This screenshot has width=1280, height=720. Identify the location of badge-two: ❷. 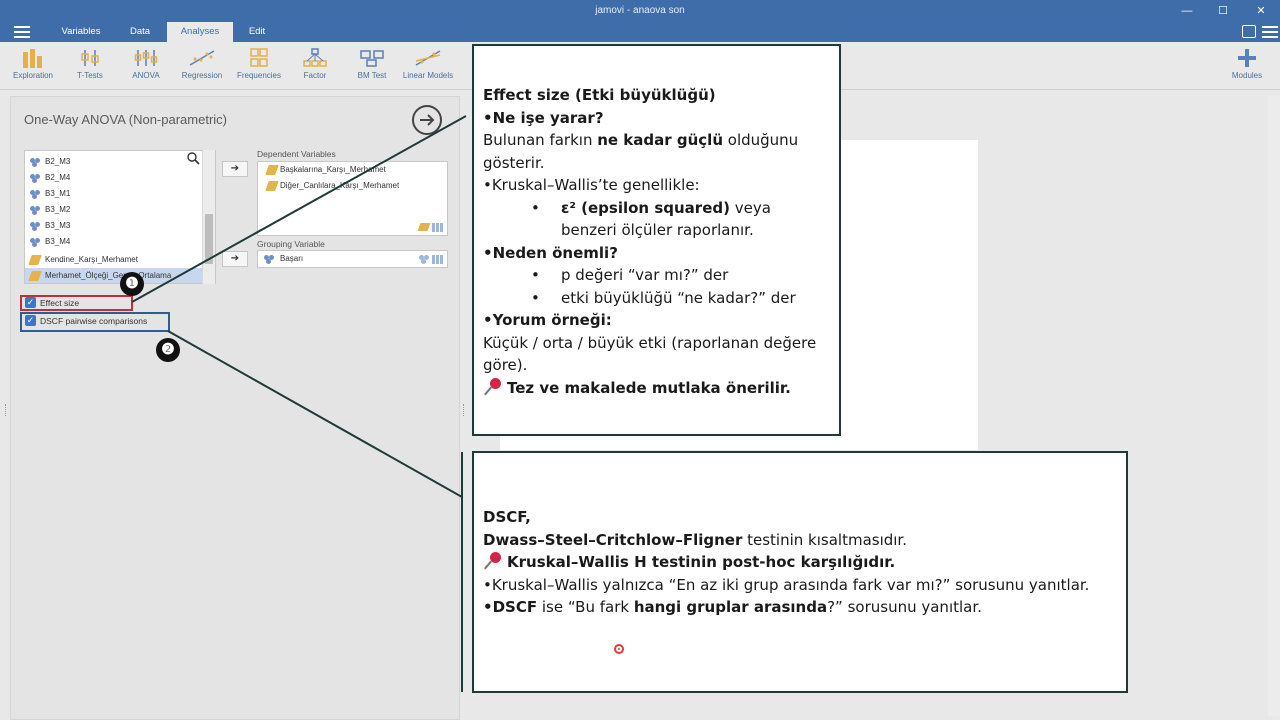
(168, 350).